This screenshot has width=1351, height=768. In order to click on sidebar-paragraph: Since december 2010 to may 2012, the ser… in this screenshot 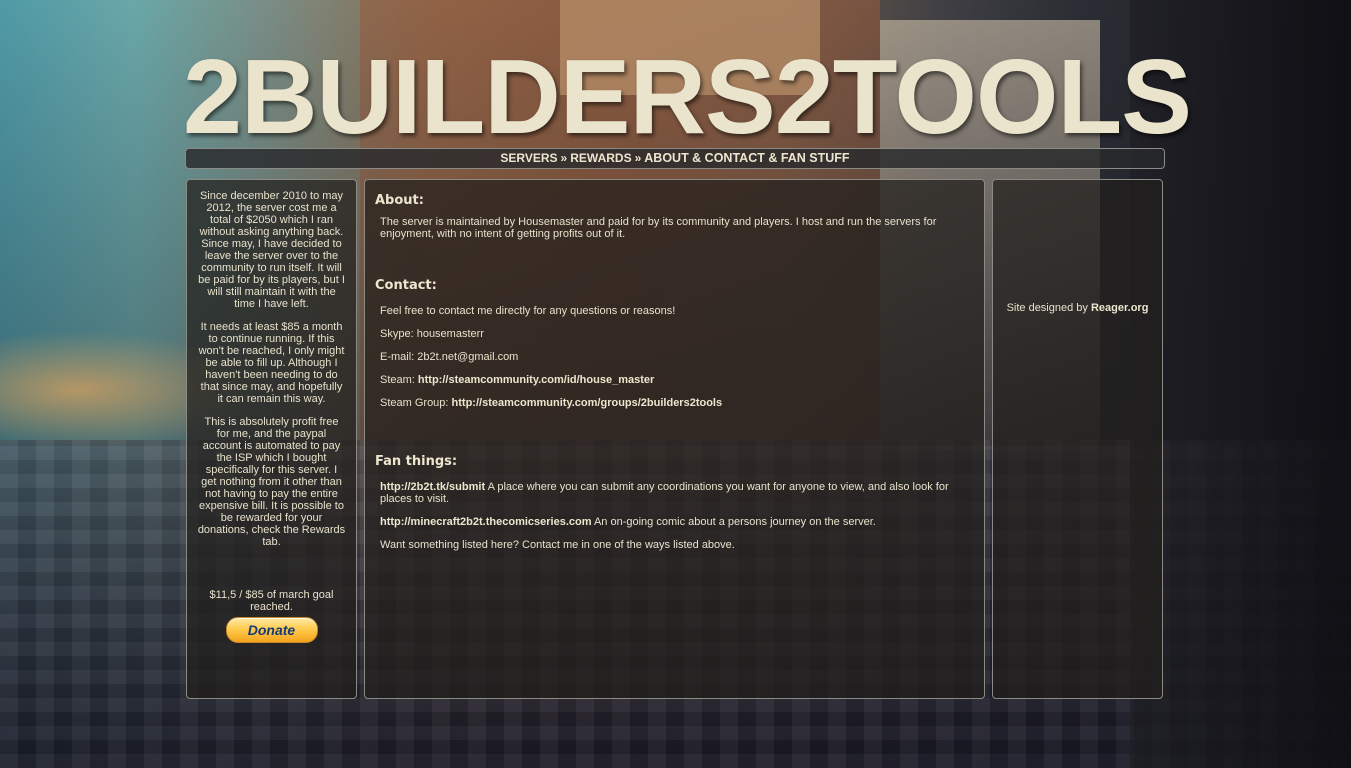, I will do `click(271, 250)`.